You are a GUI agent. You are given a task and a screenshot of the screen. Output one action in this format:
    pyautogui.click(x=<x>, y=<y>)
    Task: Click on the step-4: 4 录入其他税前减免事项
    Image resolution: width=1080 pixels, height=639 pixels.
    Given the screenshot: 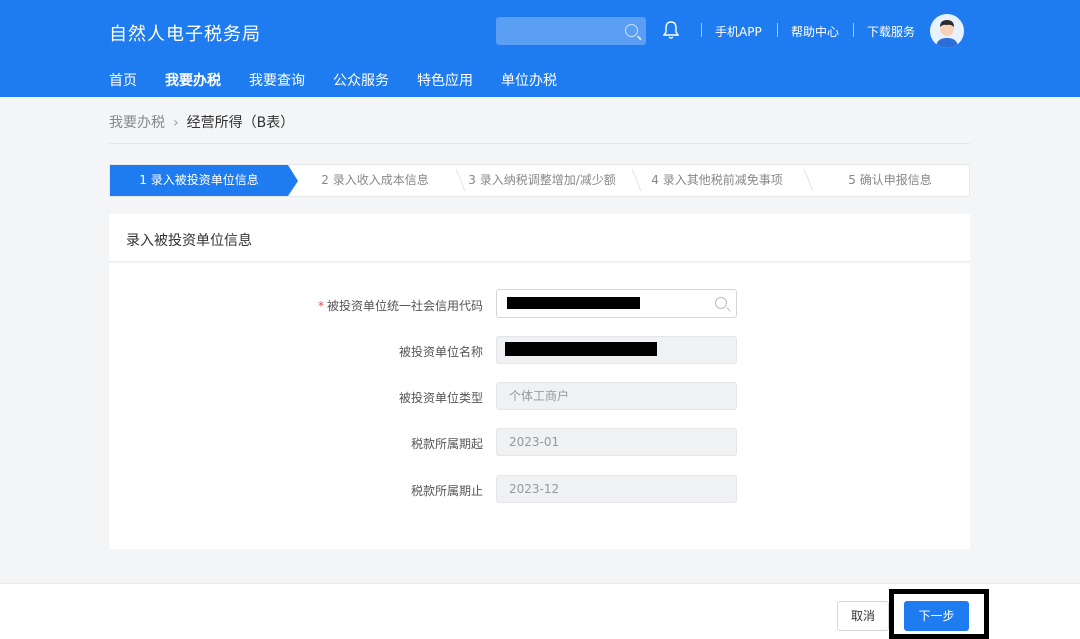 What is the action you would take?
    pyautogui.click(x=717, y=180)
    